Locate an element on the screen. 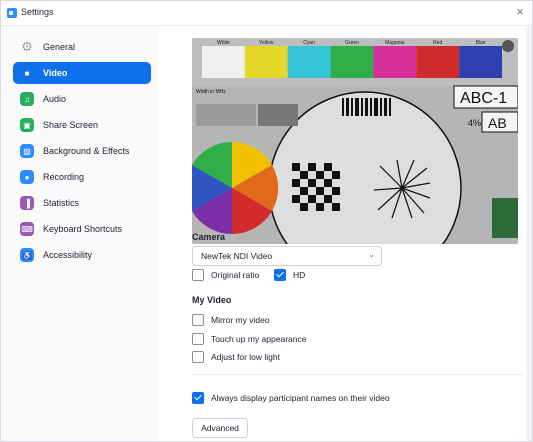 The width and height of the screenshot is (533, 442). low-light-option: Adjust for low light is located at coordinates (236, 357).